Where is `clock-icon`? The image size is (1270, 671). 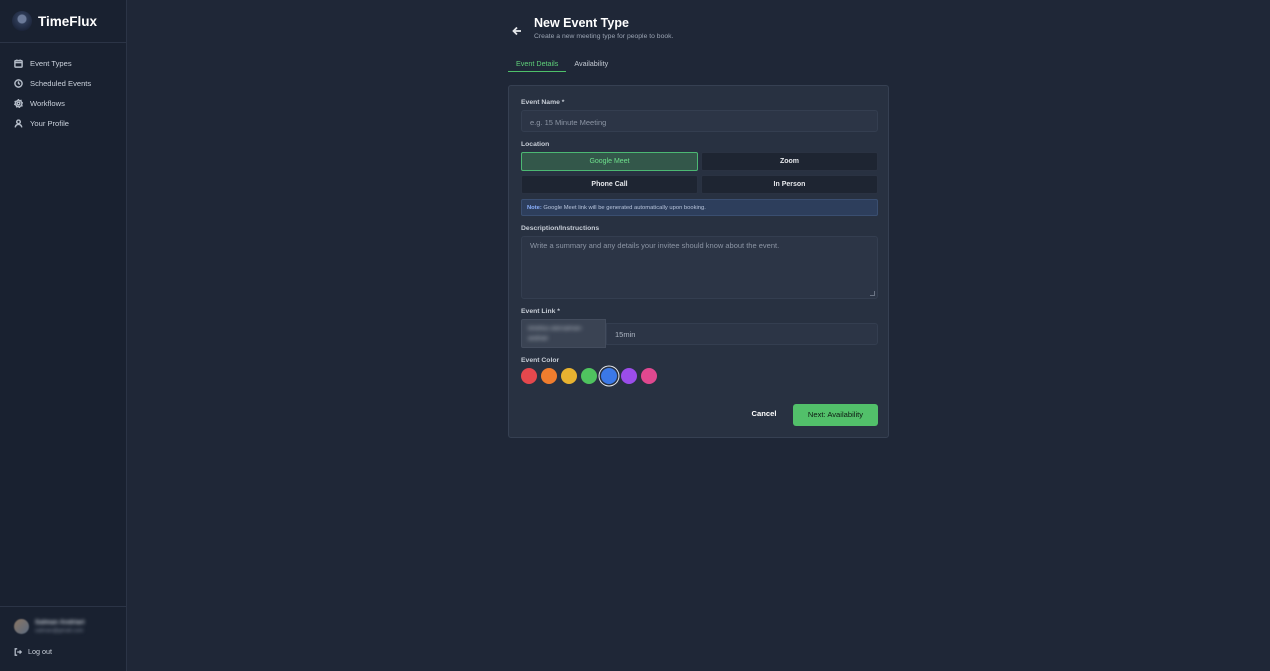
clock-icon is located at coordinates (18, 83).